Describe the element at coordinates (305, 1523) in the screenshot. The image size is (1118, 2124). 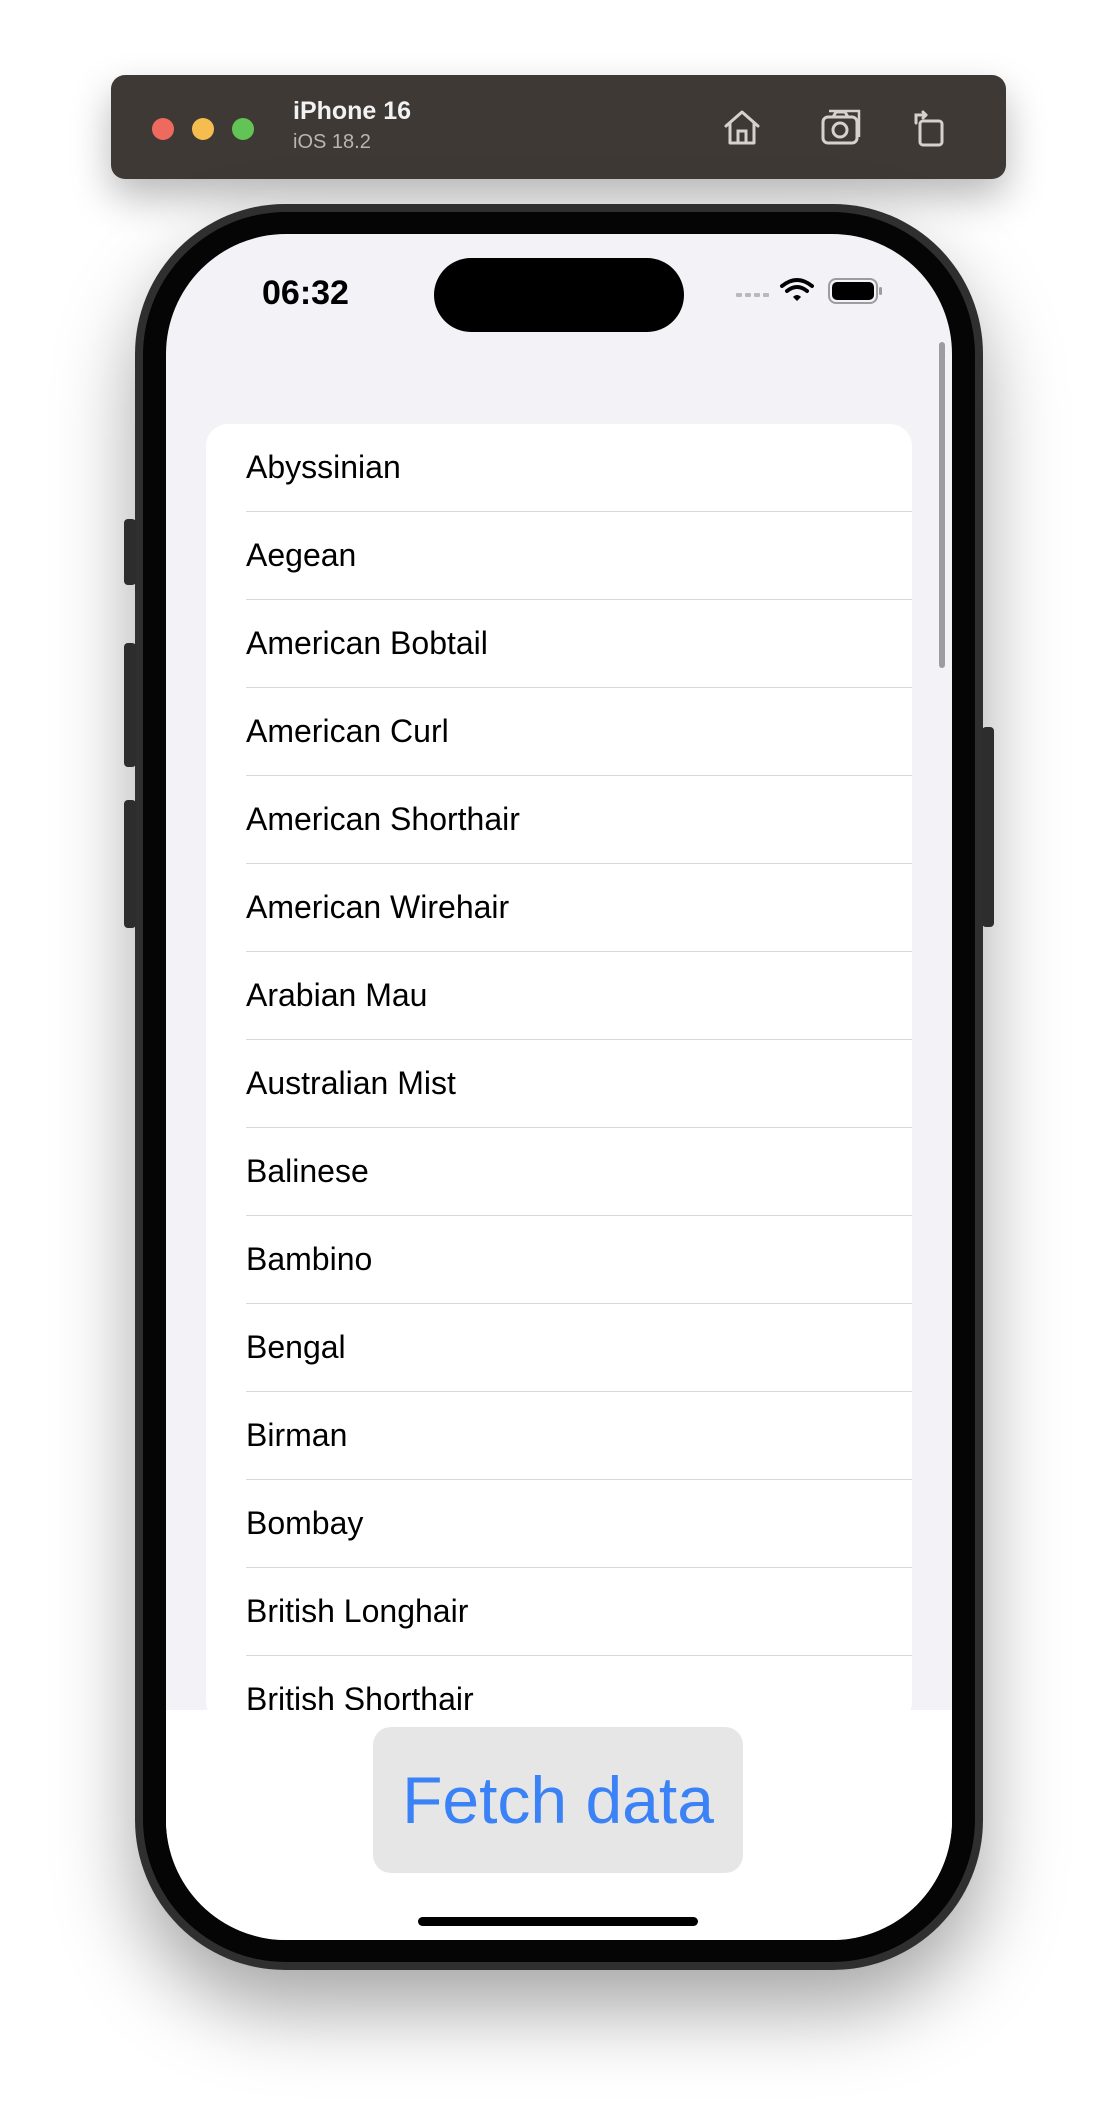
I see `list-item-label: Bombay` at that location.